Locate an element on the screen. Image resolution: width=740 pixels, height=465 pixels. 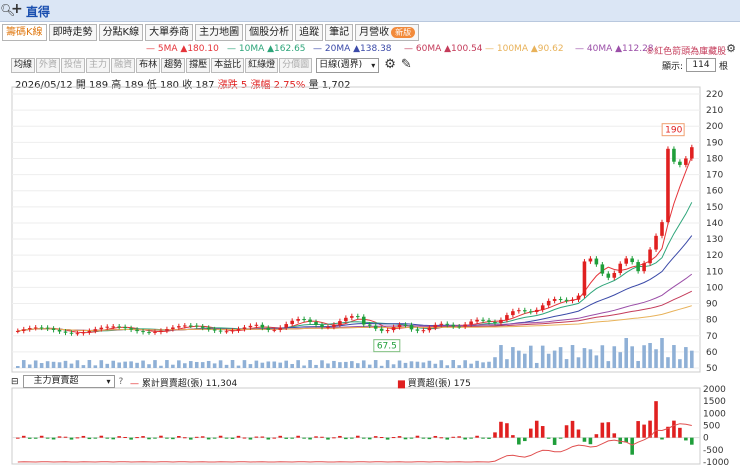
indicator-tick: 0 is located at coordinates (706, 439).